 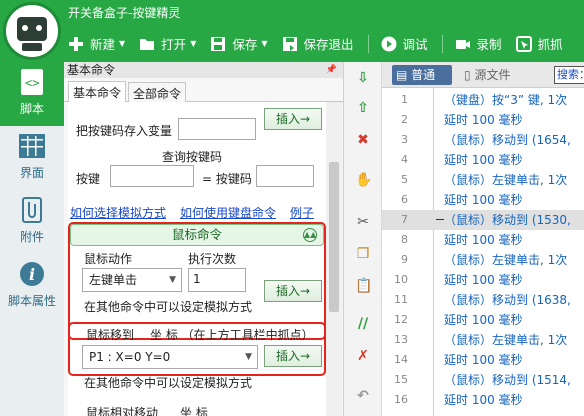 What do you see at coordinates (168, 383) in the screenshot?
I see `simulation-note-2: 在其他命令中可以设定模拟方式` at bounding box center [168, 383].